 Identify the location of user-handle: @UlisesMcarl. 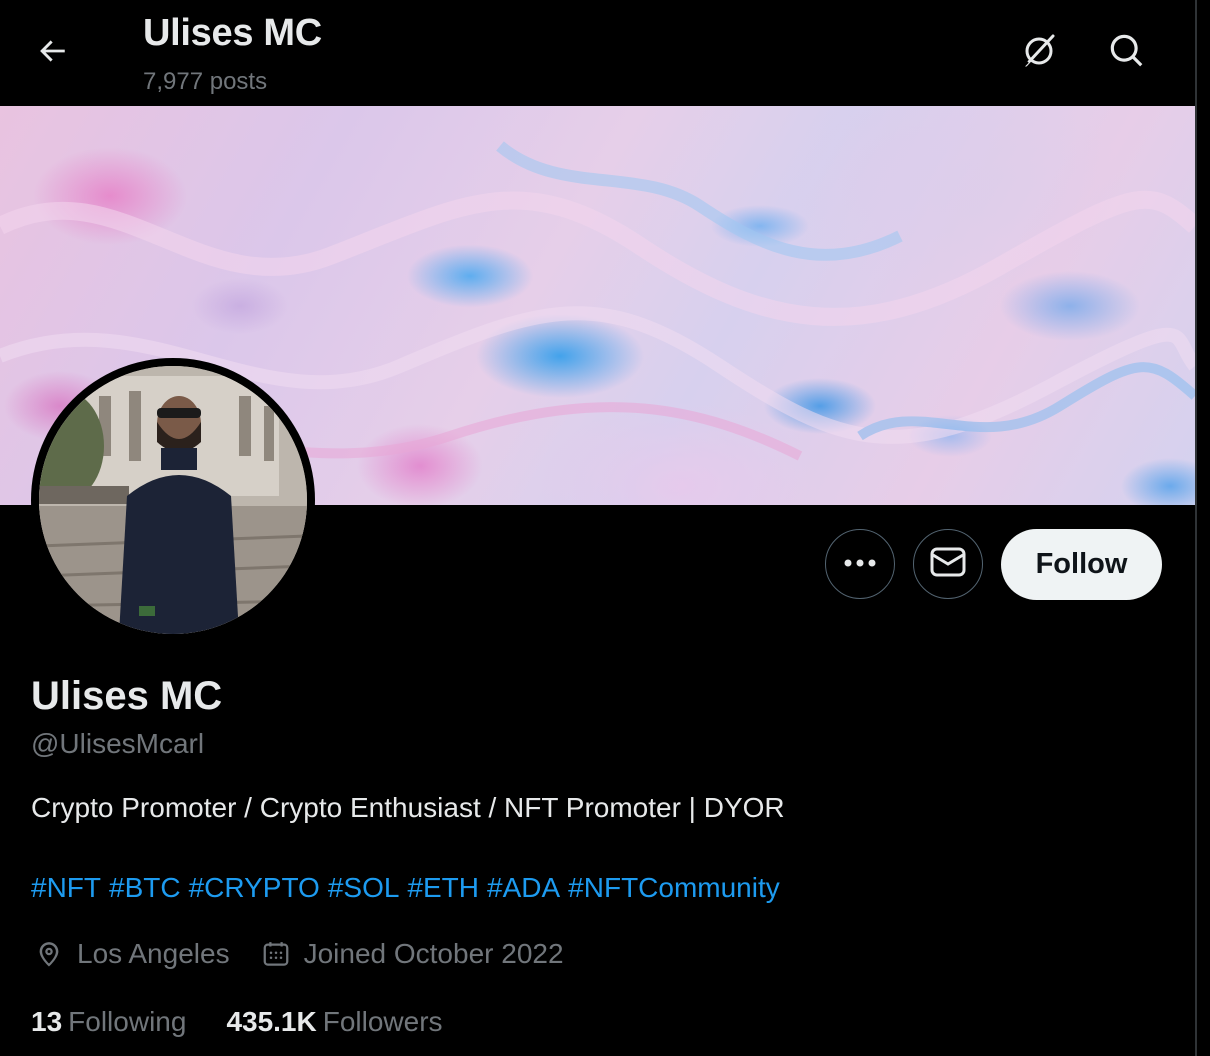
(118, 743).